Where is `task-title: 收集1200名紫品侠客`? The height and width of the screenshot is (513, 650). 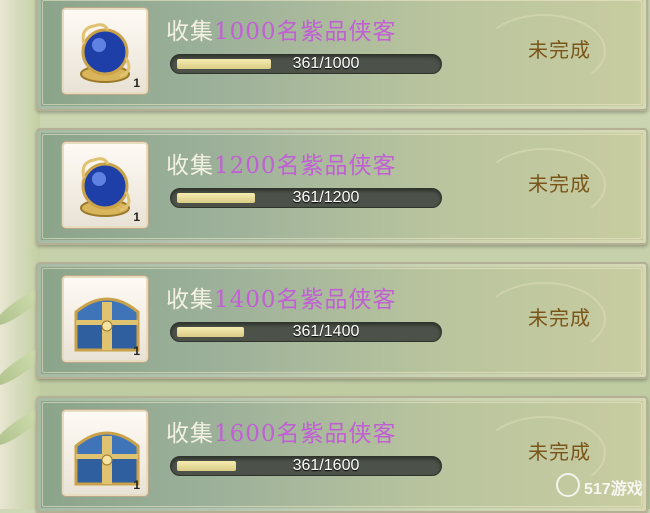
task-title: 收集1200名紫品侠客 is located at coordinates (281, 166).